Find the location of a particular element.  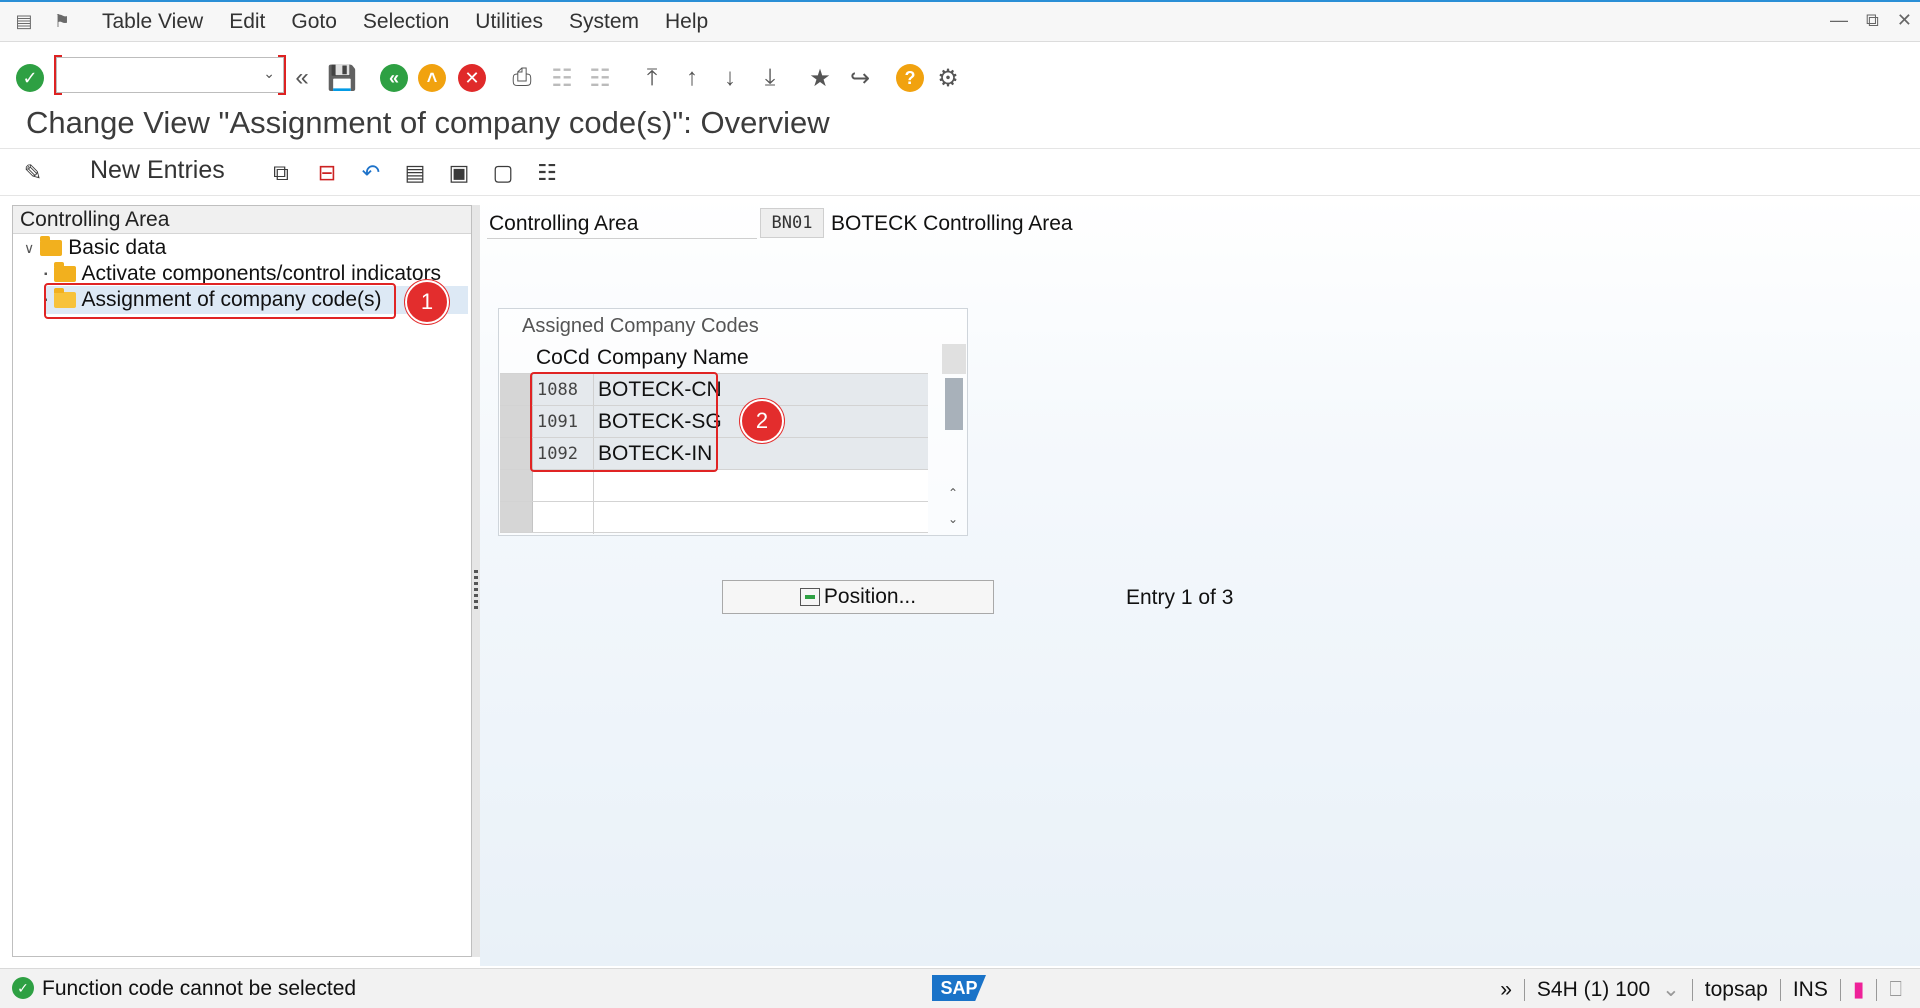

back-icon: « is located at coordinates (394, 78).